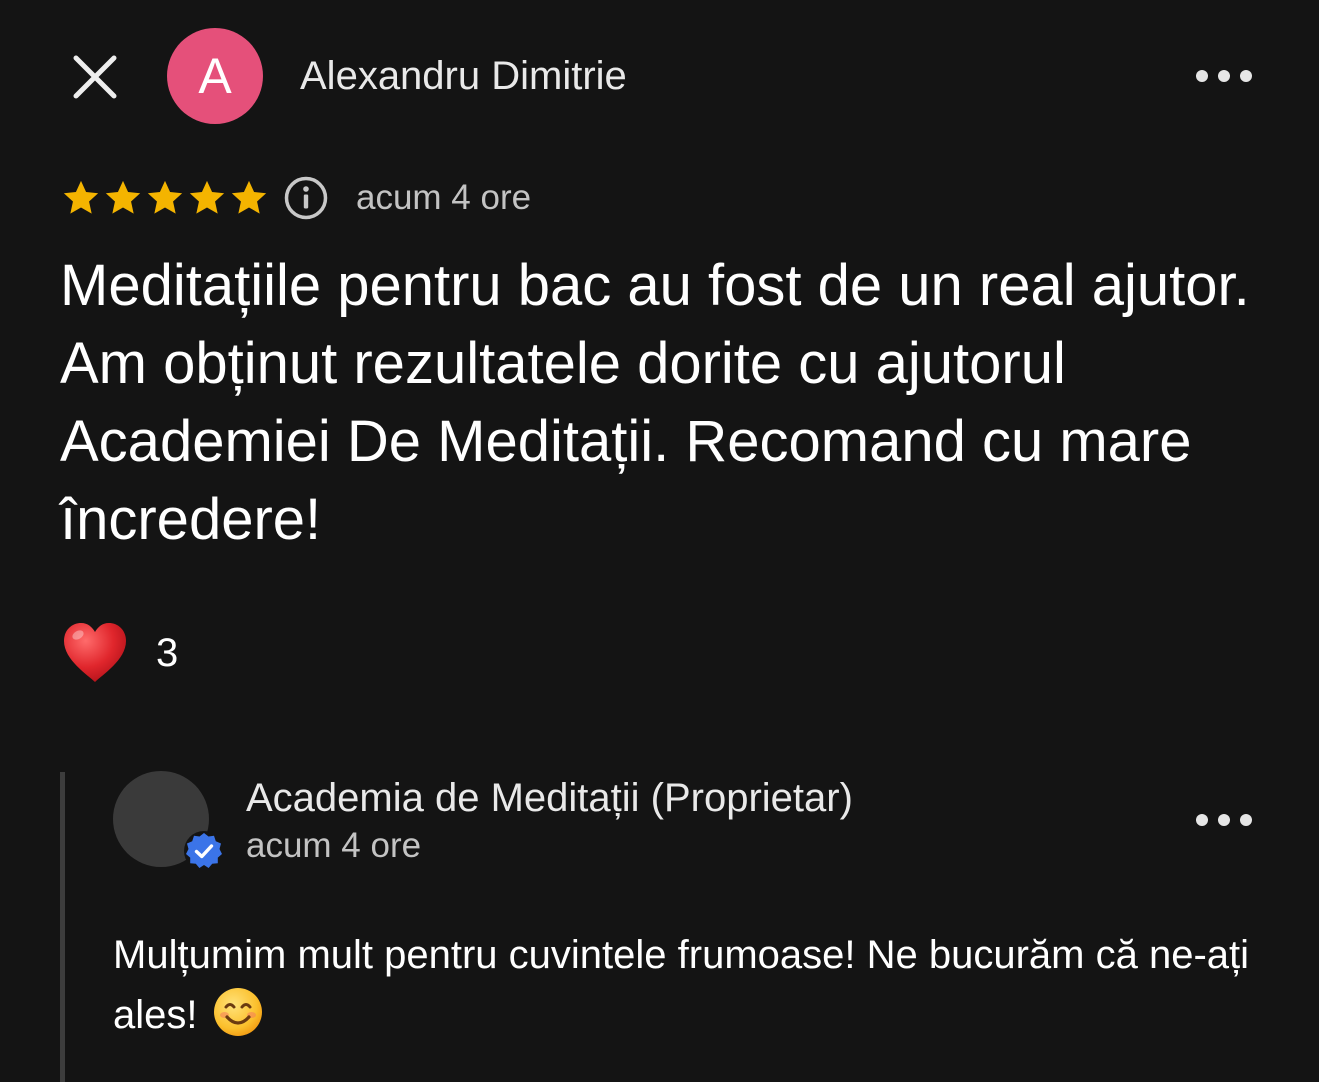 The height and width of the screenshot is (1082, 1319). What do you see at coordinates (334, 845) in the screenshot?
I see `reply-timestamp: acum 4 ore` at bounding box center [334, 845].